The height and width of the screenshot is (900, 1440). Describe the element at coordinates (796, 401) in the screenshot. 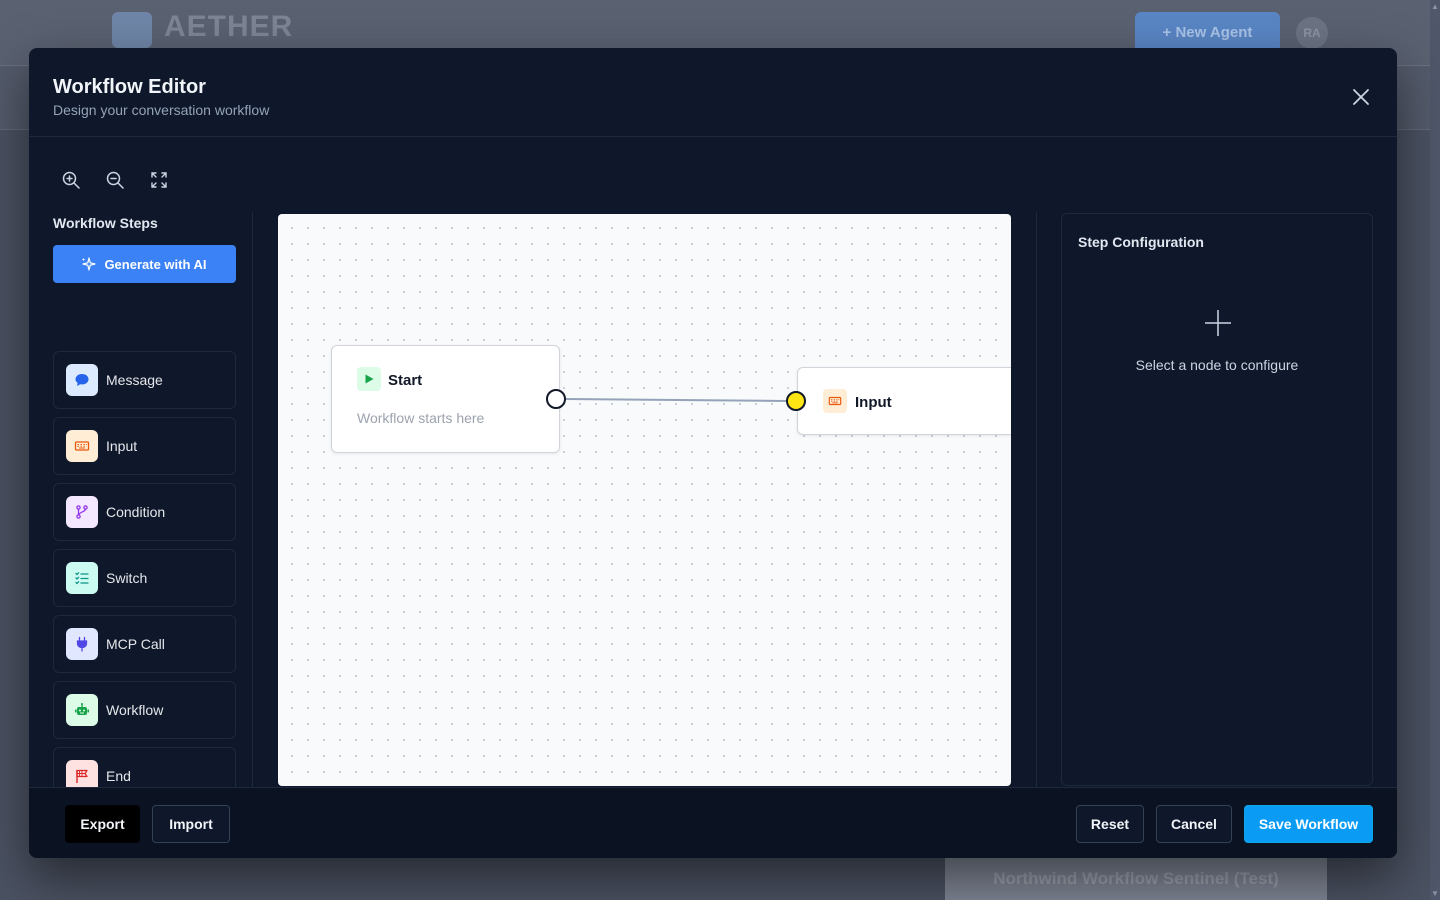

I see `input-node-input-handle` at that location.